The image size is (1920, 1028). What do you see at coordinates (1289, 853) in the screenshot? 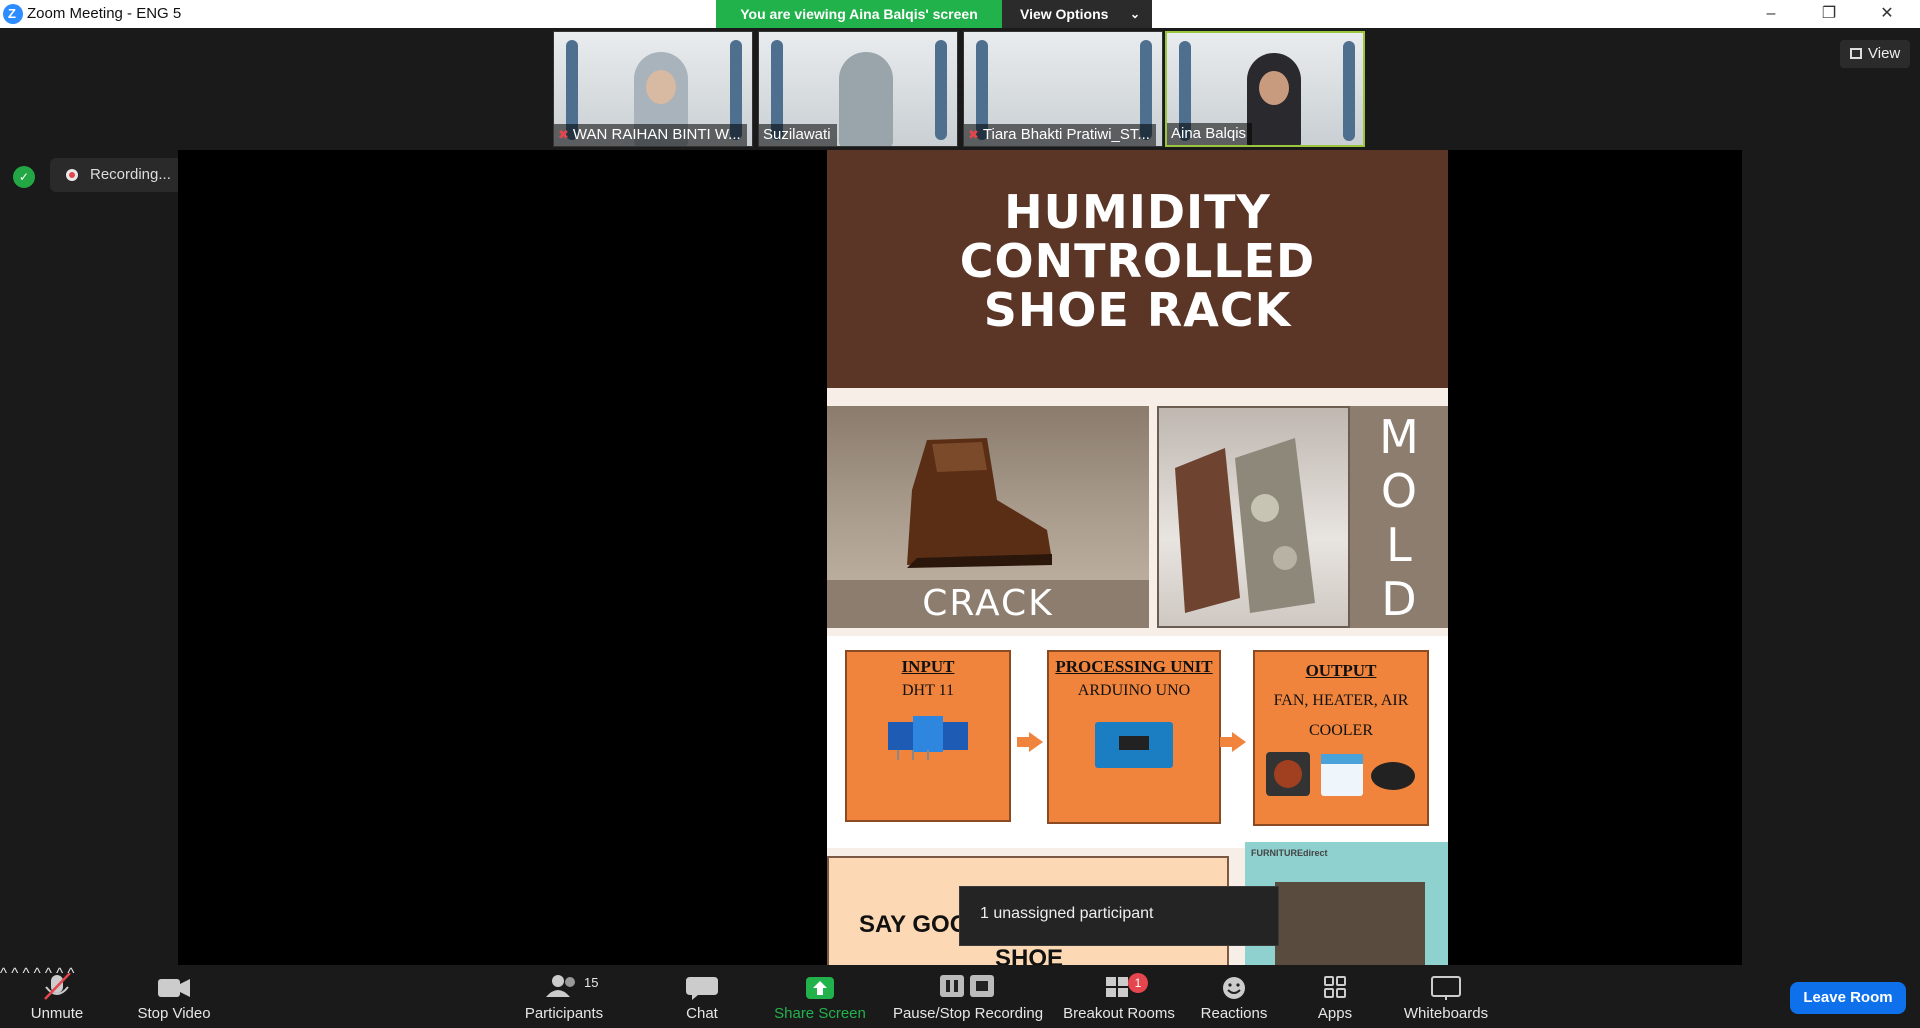
I see `furniture-brand-logo: FURNITUREdirect` at bounding box center [1289, 853].